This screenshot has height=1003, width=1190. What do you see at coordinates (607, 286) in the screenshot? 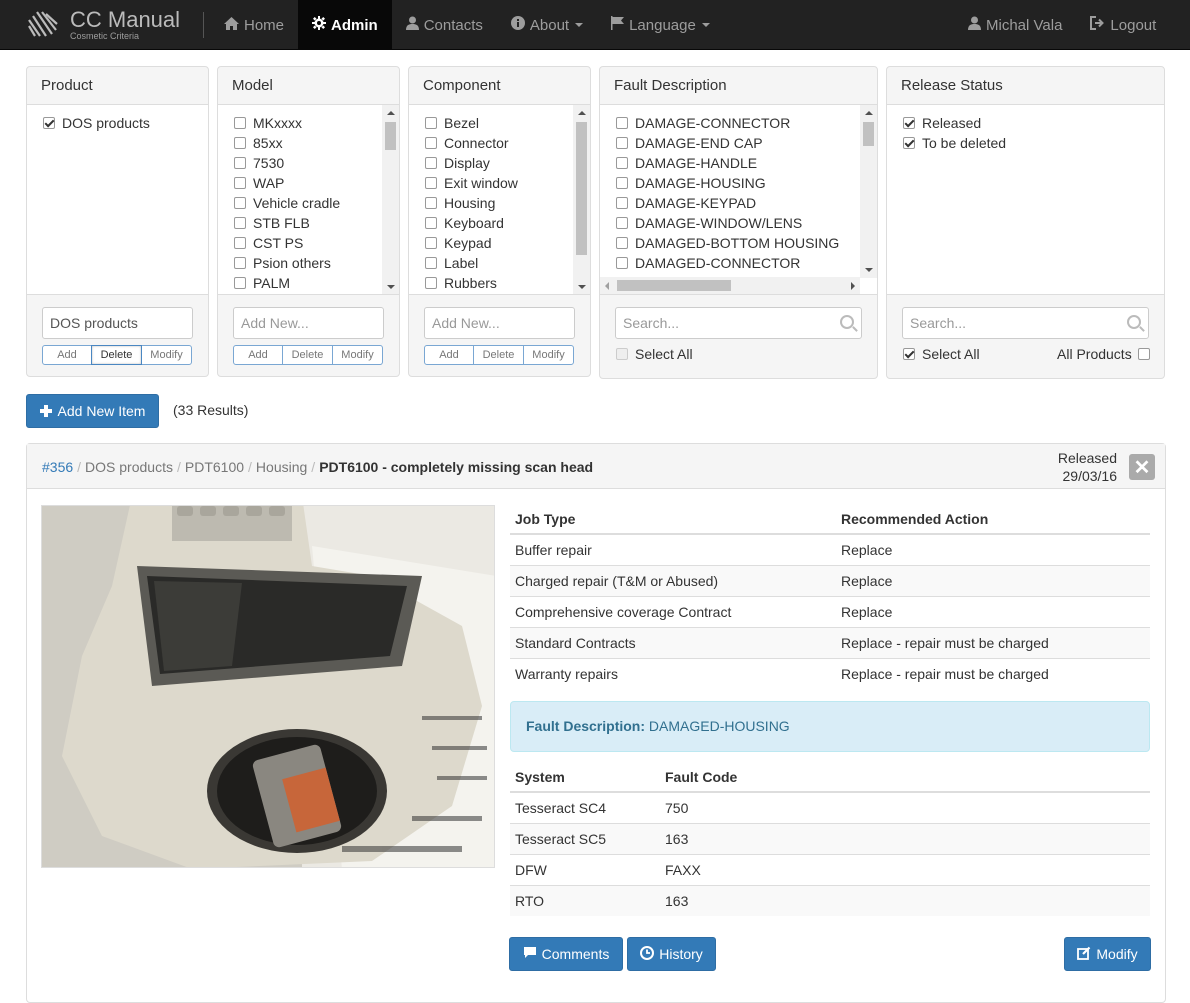
I see `scroll-left-icon` at bounding box center [607, 286].